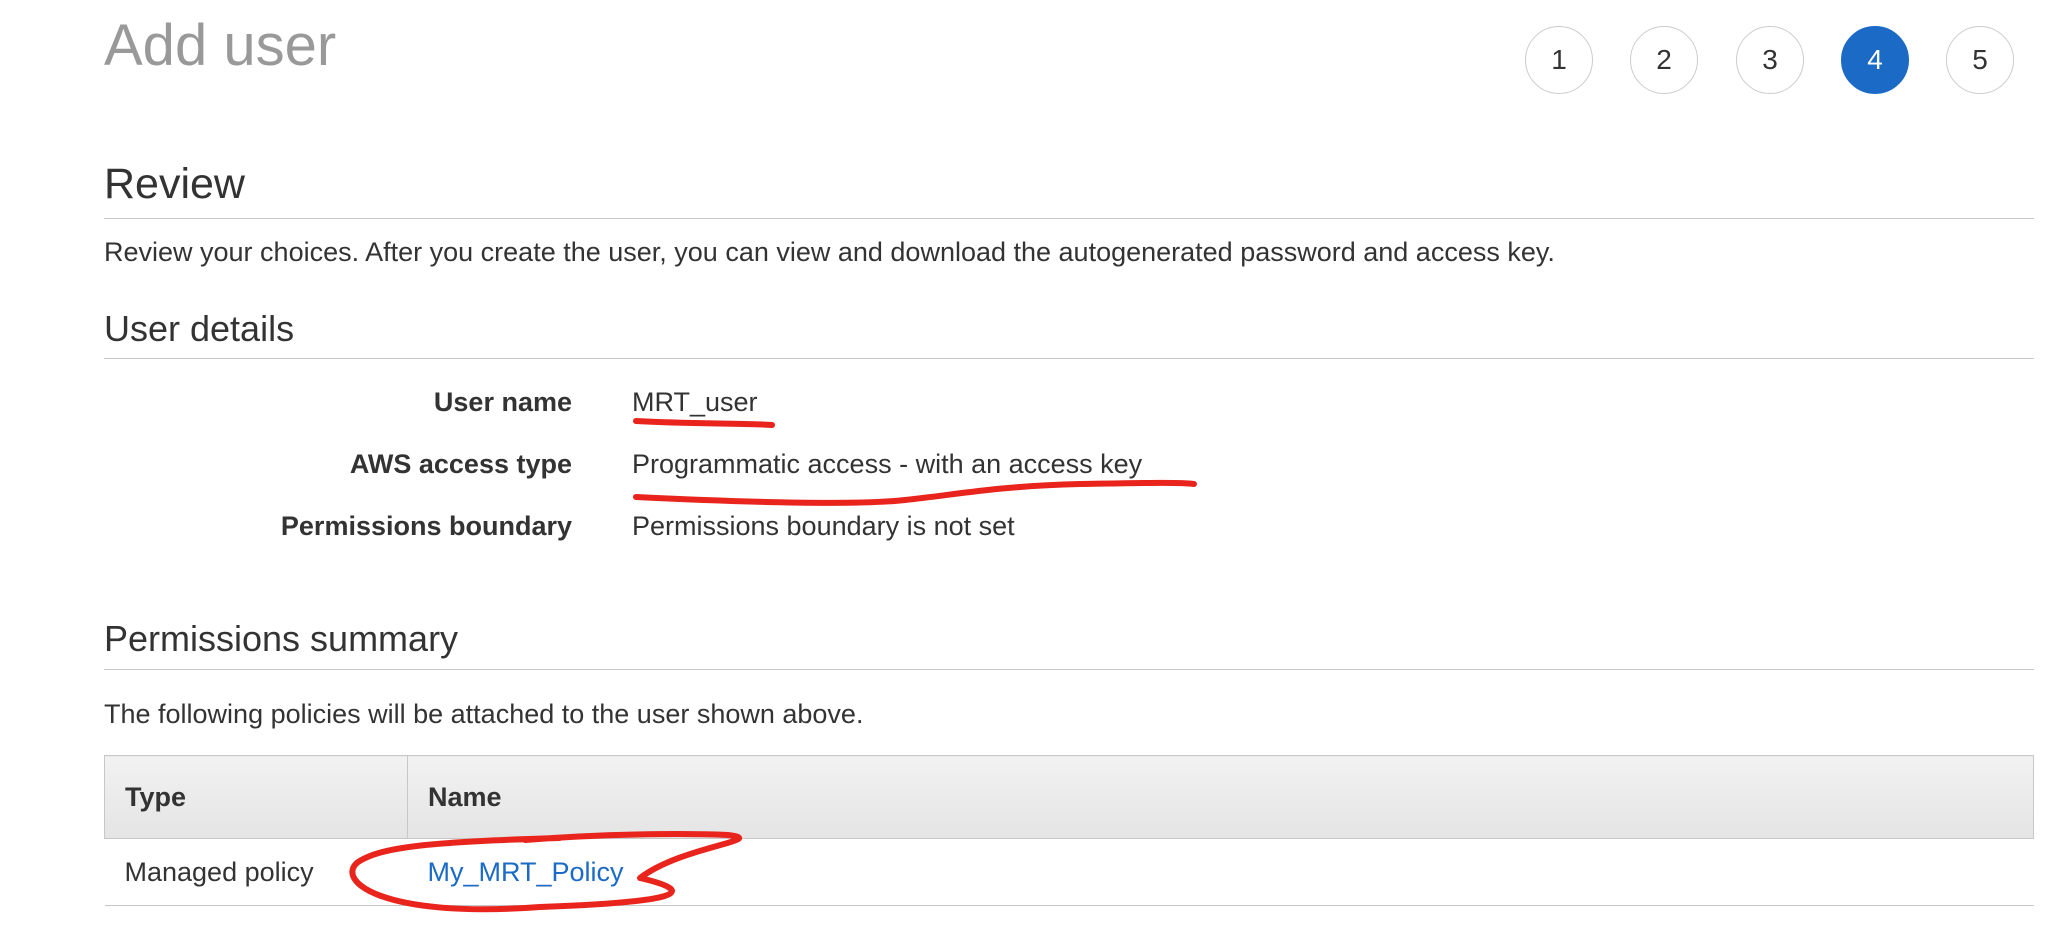 The image size is (2052, 950). Describe the element at coordinates (460, 464) in the screenshot. I see `access-type-label: AWS access type` at that location.